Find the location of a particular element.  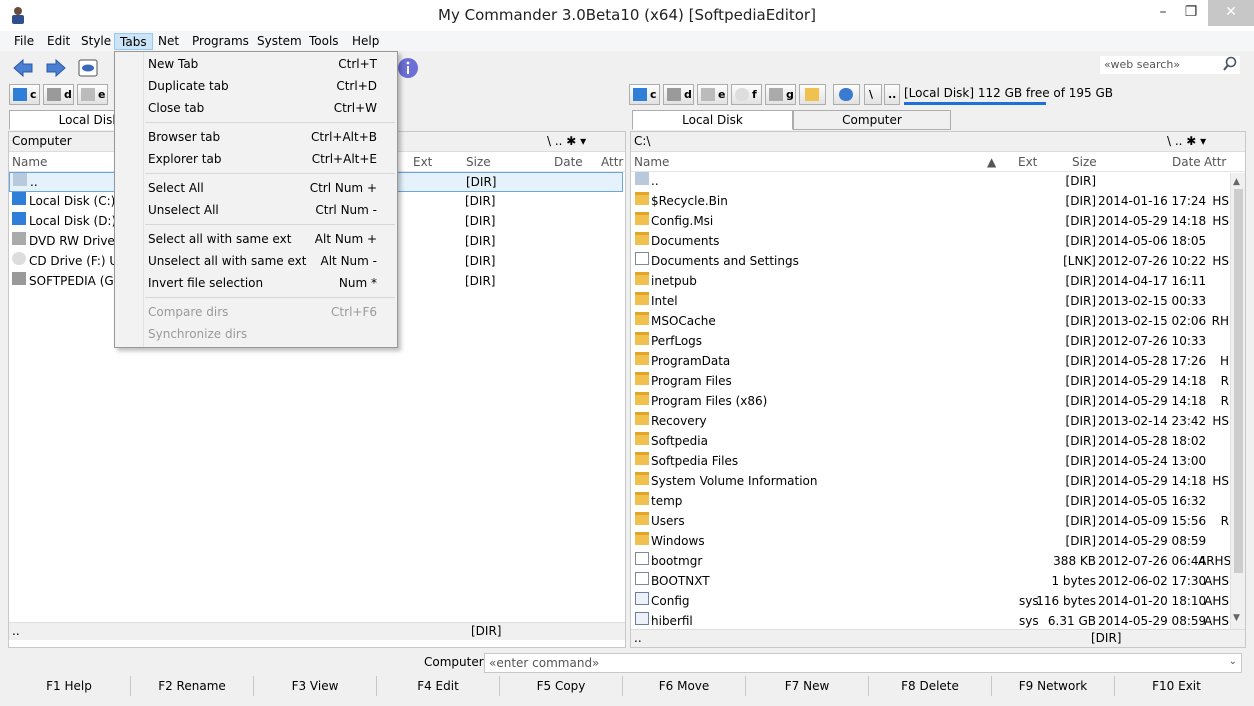

chevron-down-icon: ⌄ is located at coordinates (1233, 661).